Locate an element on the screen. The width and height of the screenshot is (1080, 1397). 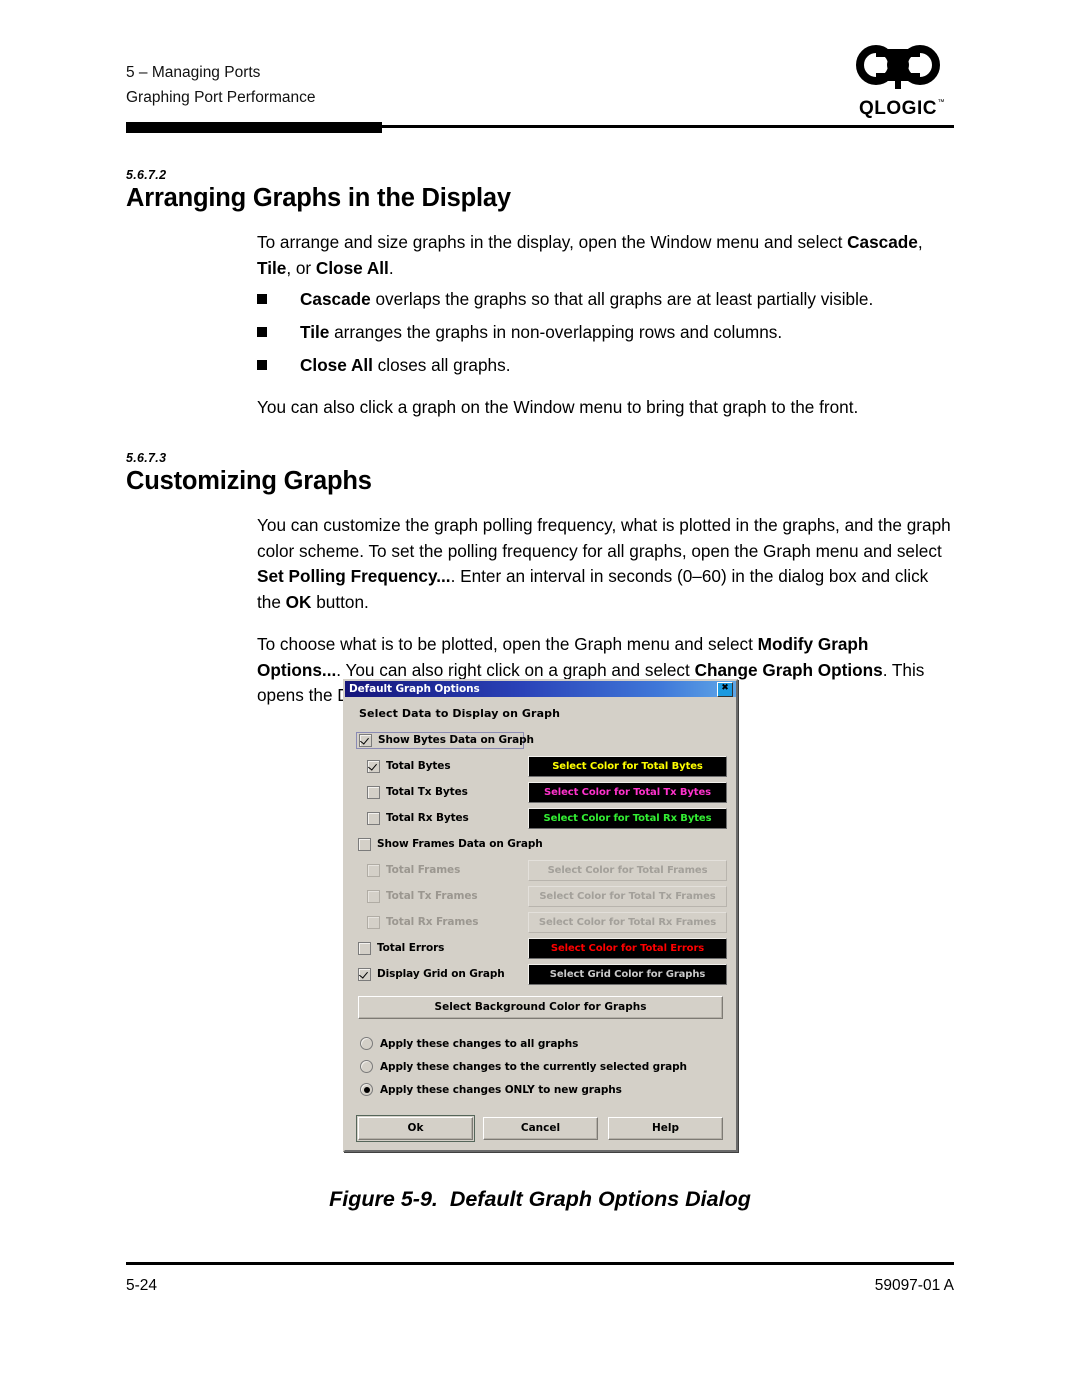
radio-apply-all-graphs: Apply these changes to all graphs is located at coordinates (543, 1043).